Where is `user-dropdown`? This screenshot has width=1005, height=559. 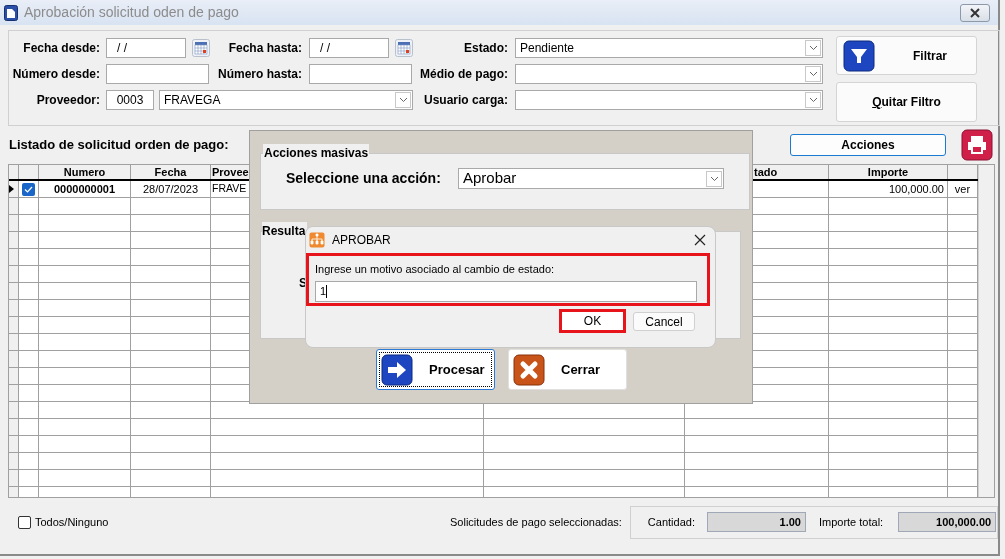
user-dropdown is located at coordinates (669, 100).